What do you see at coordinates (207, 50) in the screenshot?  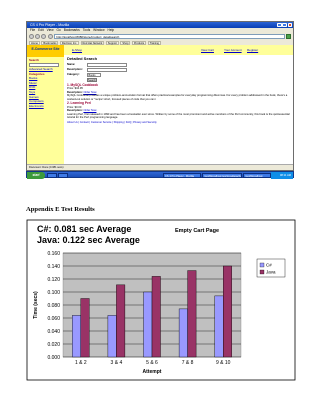 I see `view-cart-link: View Cart` at bounding box center [207, 50].